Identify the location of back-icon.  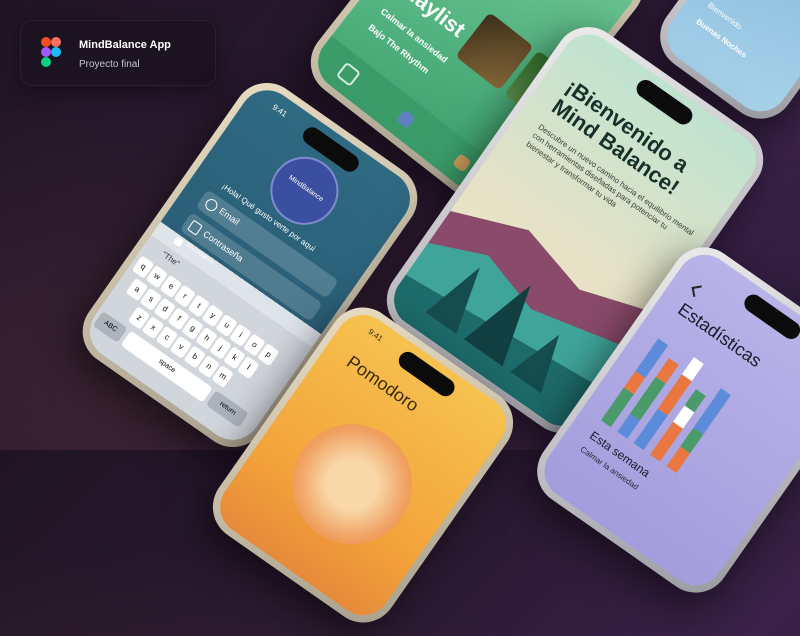
(697, 291).